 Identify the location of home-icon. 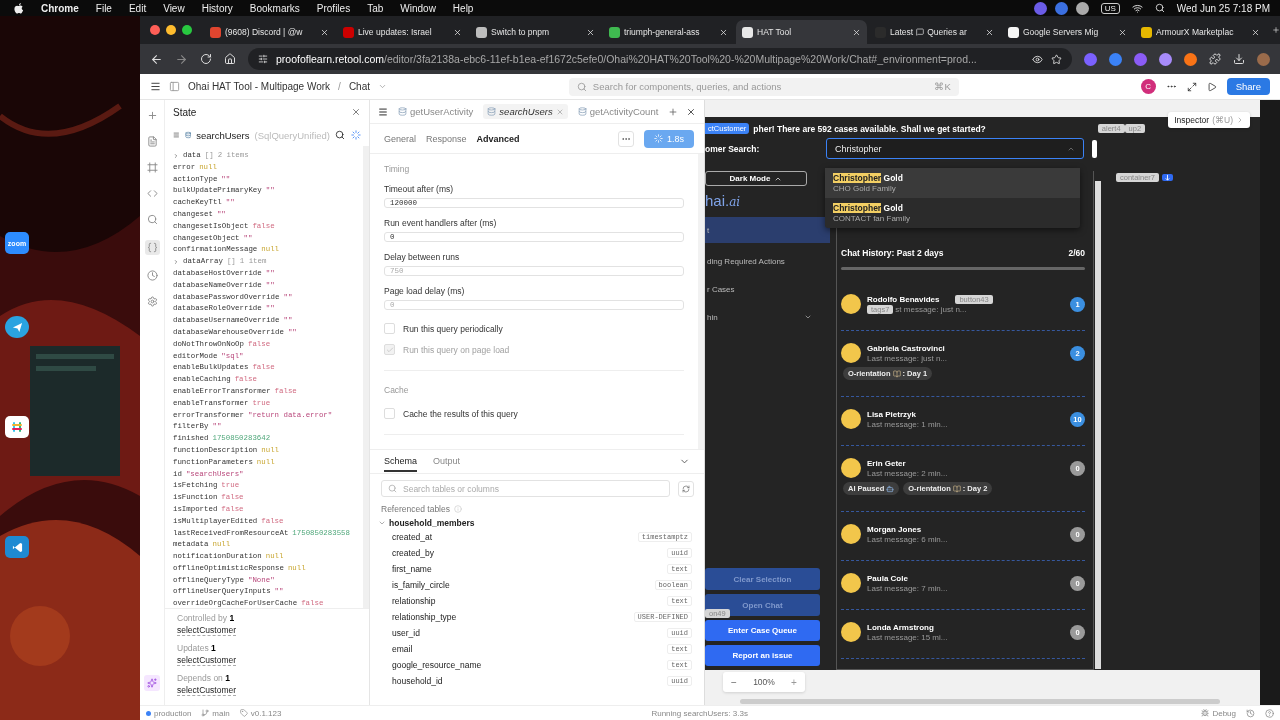
(230, 59).